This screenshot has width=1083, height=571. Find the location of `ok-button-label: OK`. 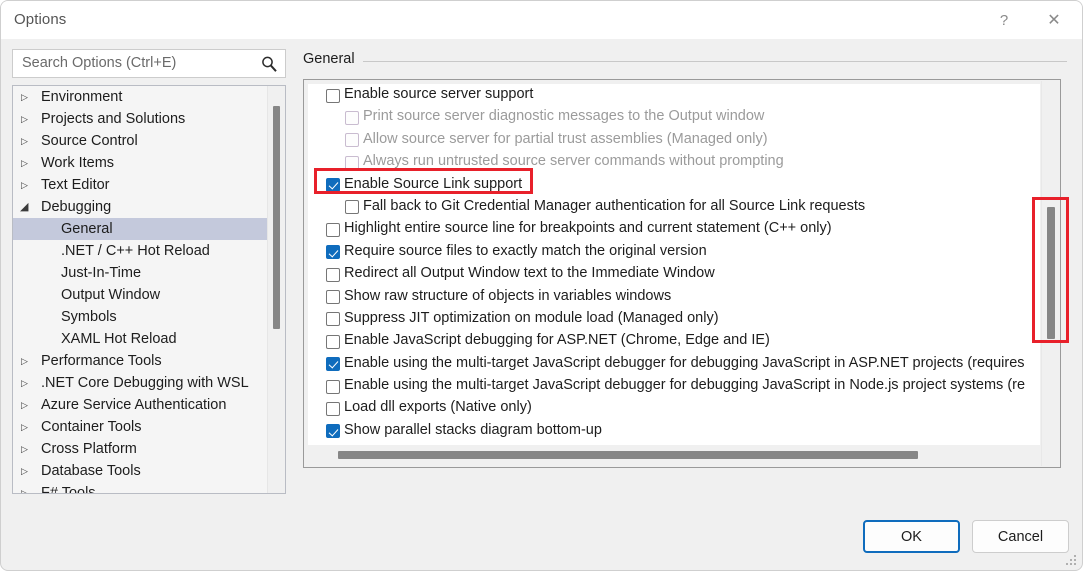

ok-button-label: OK is located at coordinates (911, 536).